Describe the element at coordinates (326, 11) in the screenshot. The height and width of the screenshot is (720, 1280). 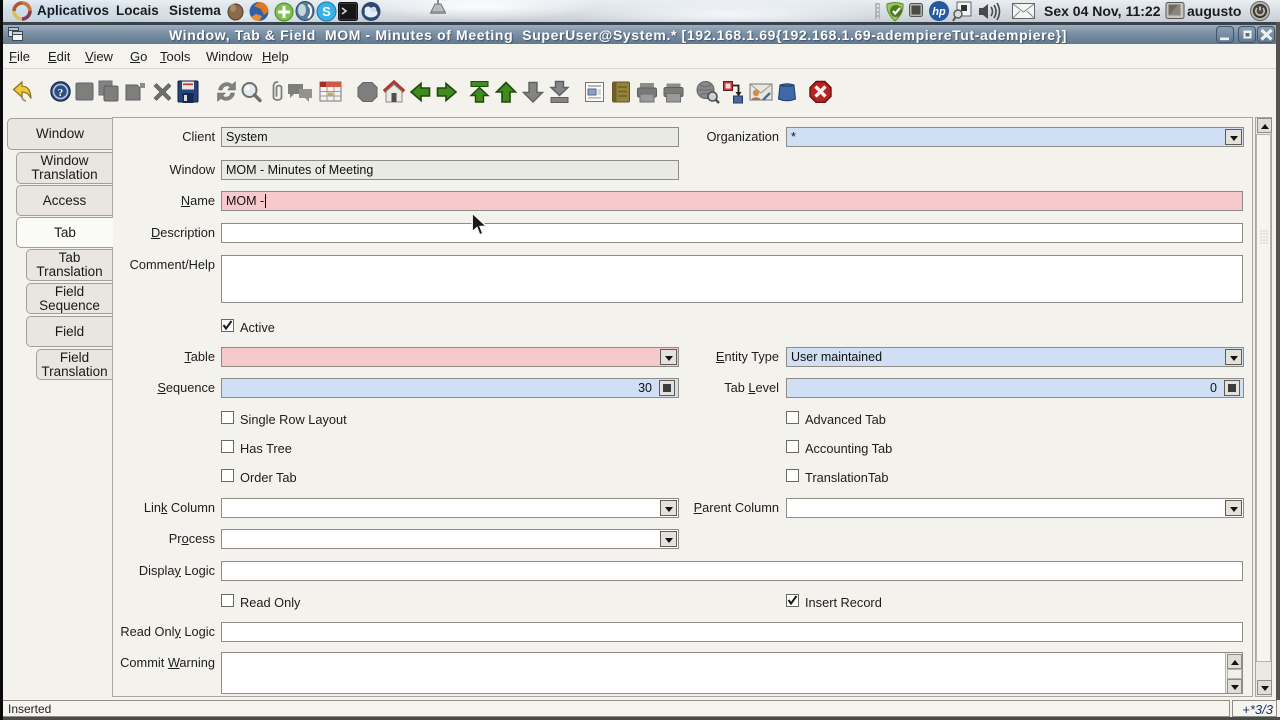
I see `svg-text: S` at that location.